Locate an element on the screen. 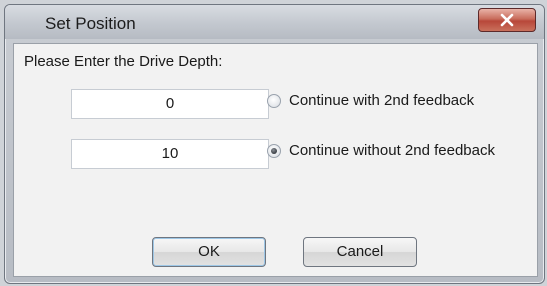 The height and width of the screenshot is (286, 547). close-button is located at coordinates (507, 20).